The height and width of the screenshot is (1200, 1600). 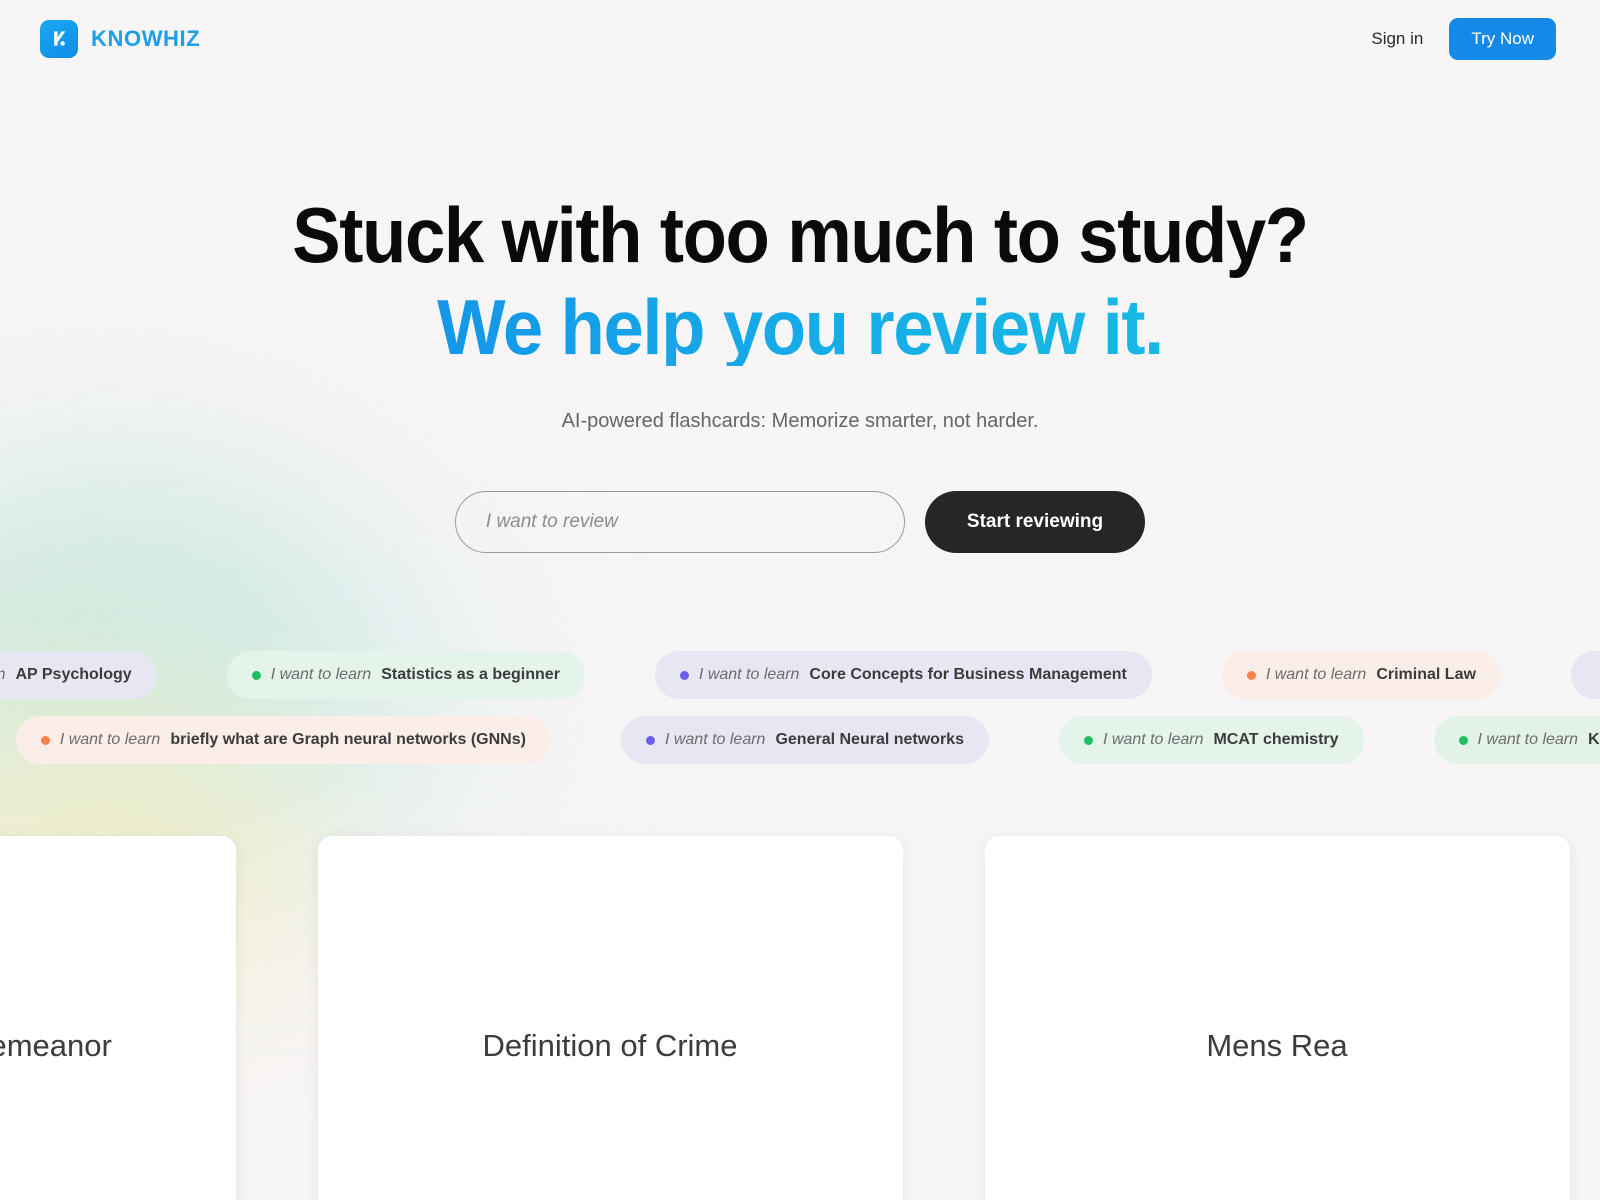 What do you see at coordinates (610, 1018) in the screenshot?
I see `flashcard: Definition of Crime` at bounding box center [610, 1018].